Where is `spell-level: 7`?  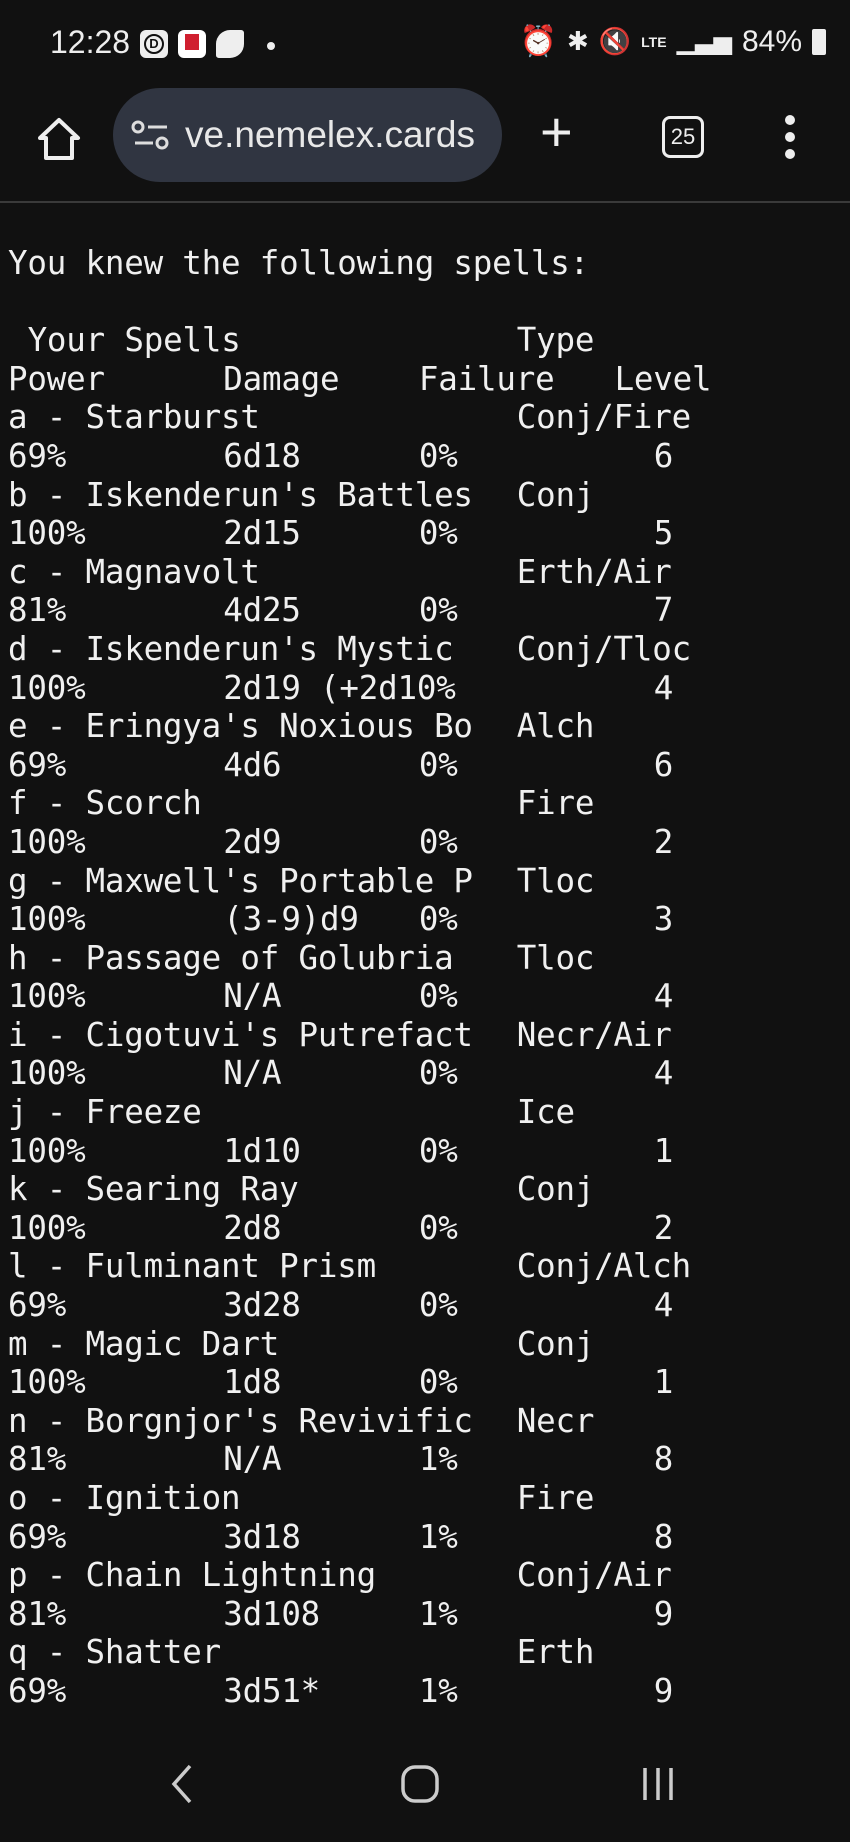 spell-level: 7 is located at coordinates (663, 610).